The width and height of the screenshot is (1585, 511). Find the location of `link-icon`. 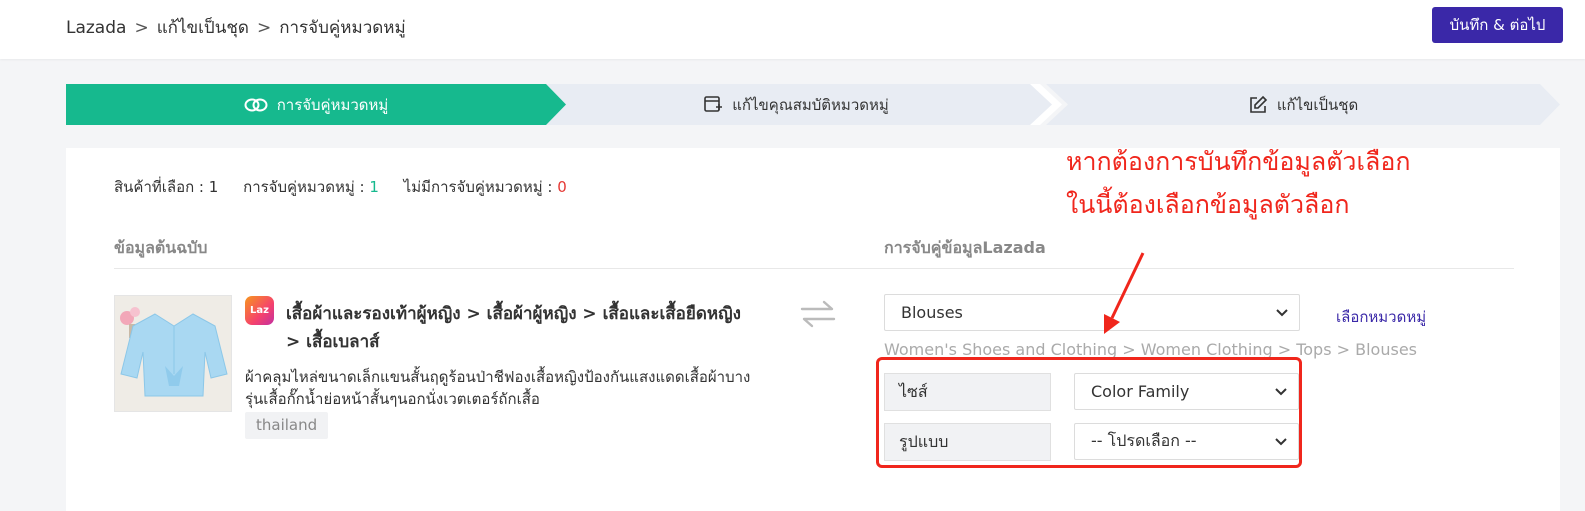

link-icon is located at coordinates (256, 104).